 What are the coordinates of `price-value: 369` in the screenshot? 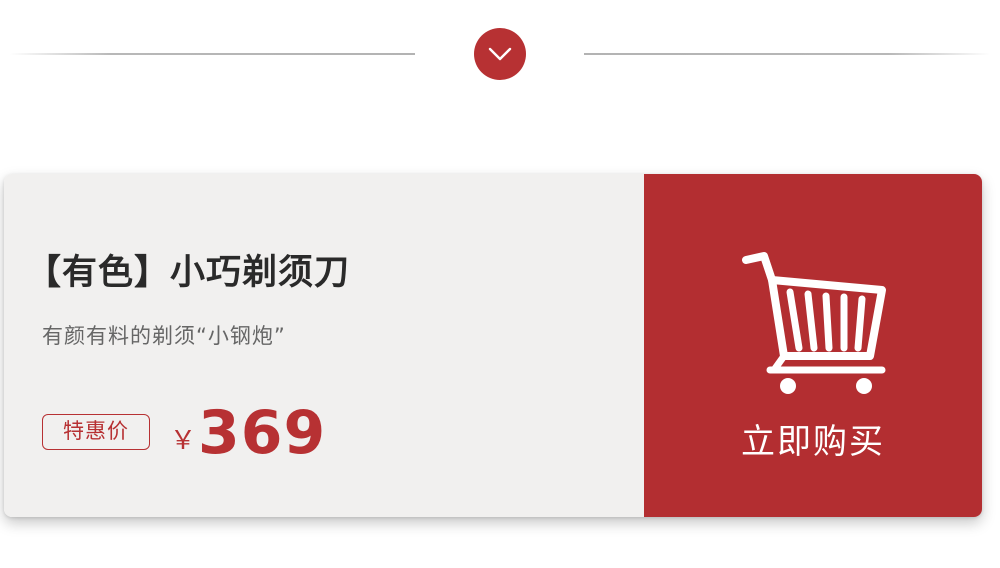 It's located at (262, 433).